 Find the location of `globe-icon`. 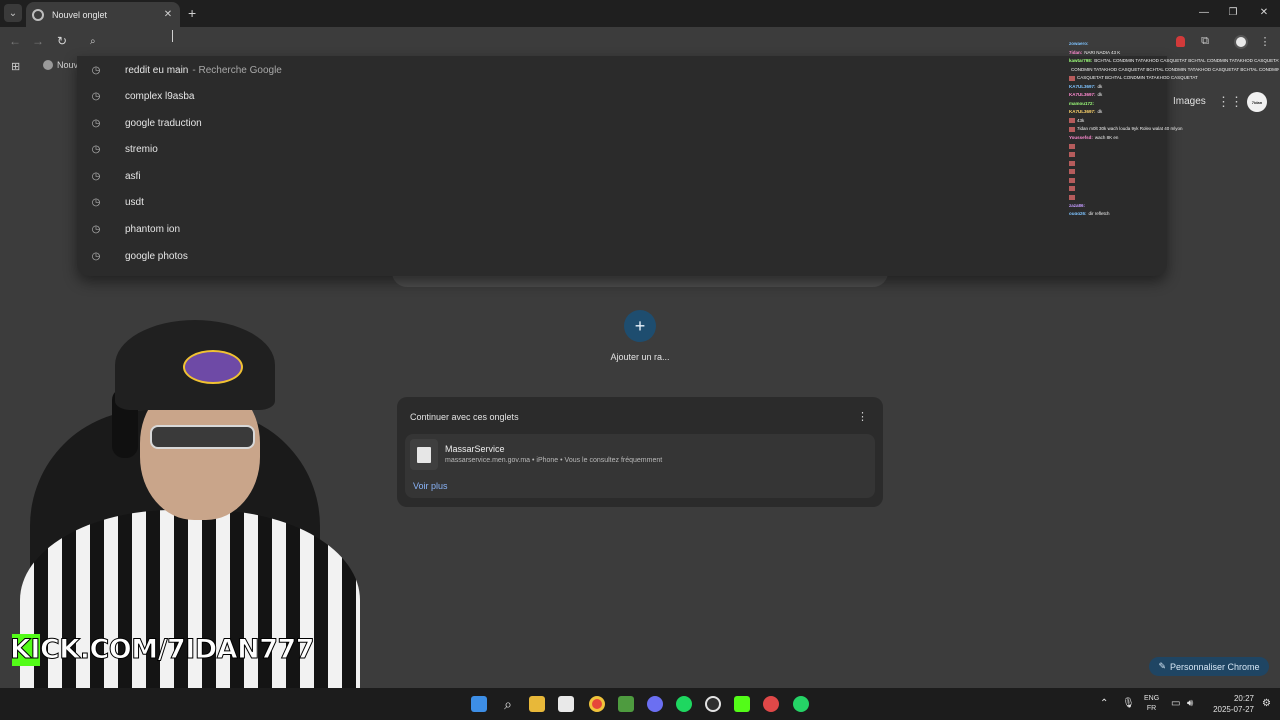

globe-icon is located at coordinates (48, 65).